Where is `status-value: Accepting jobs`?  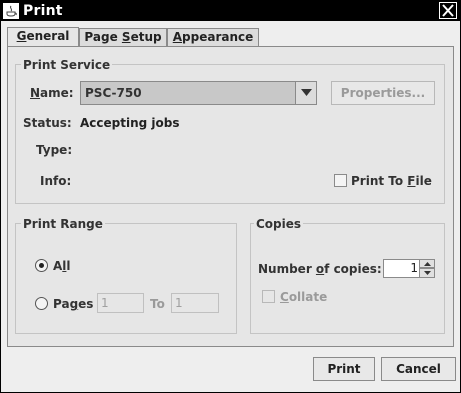 status-value: Accepting jobs is located at coordinates (130, 123).